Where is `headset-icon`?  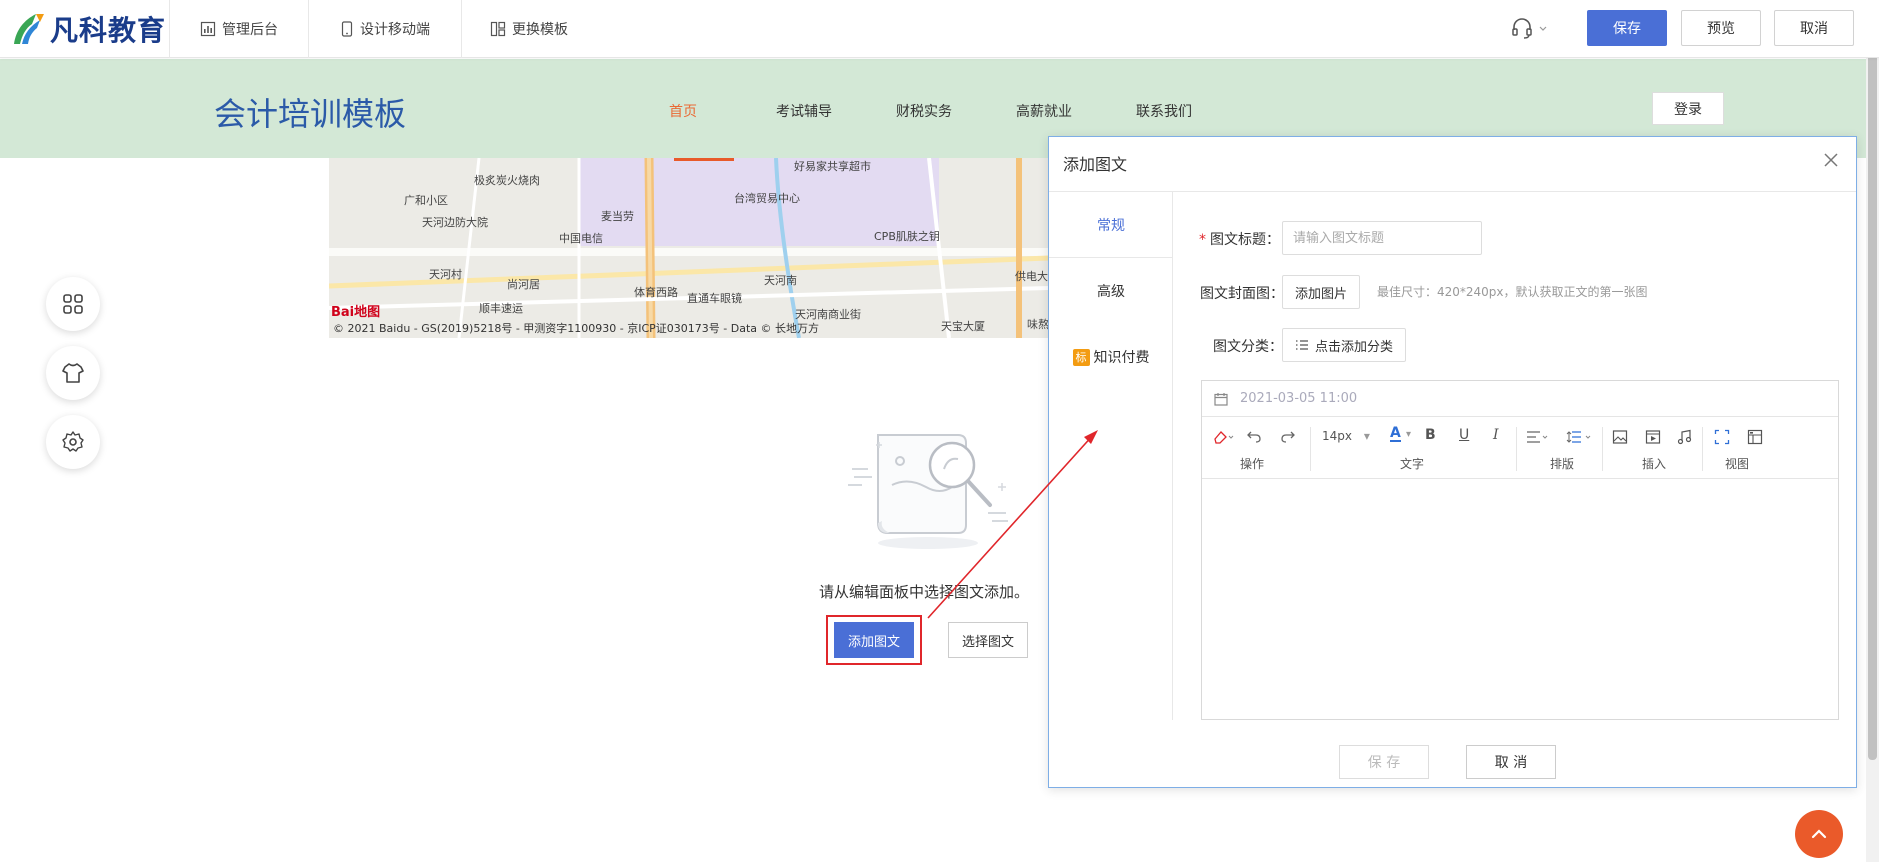 headset-icon is located at coordinates (1522, 28).